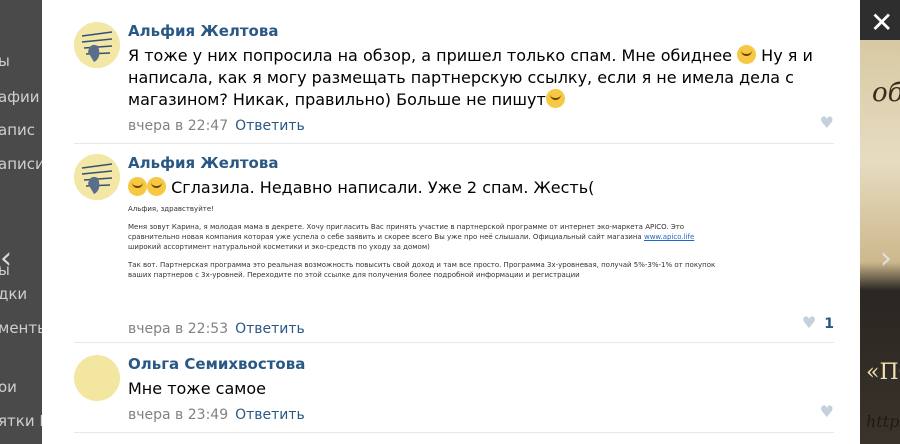 The image size is (900, 444). Describe the element at coordinates (197, 388) in the screenshot. I see `comment-text: Мне тоже самое` at that location.